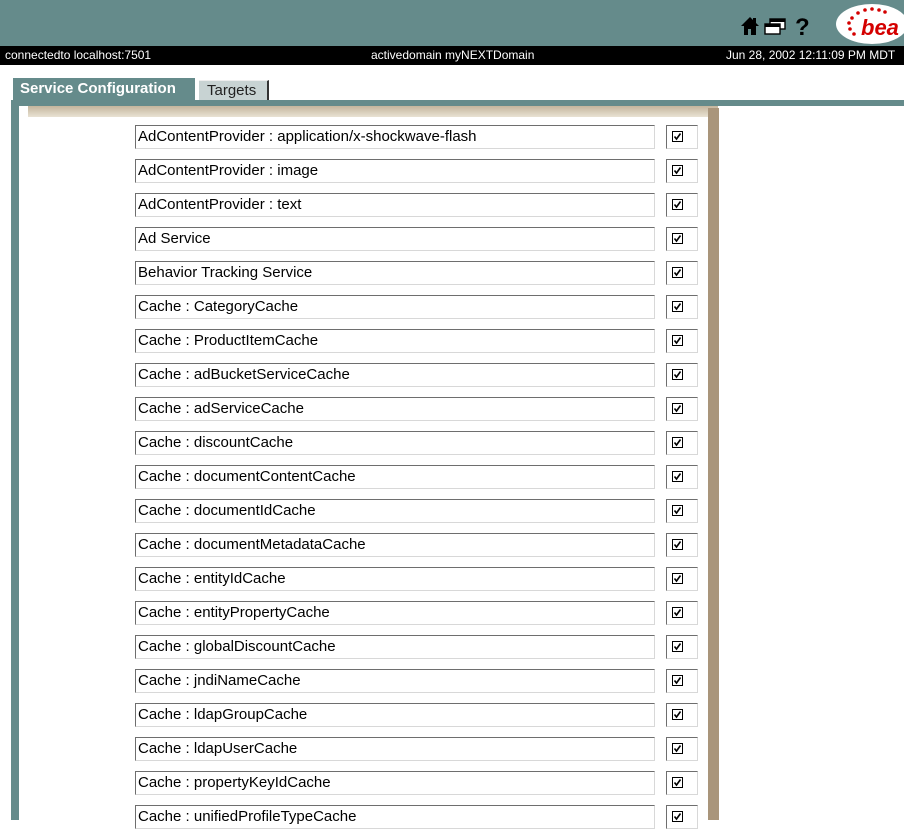 The height and width of the screenshot is (831, 904). What do you see at coordinates (373, 111) in the screenshot?
I see `panel-top-edge` at bounding box center [373, 111].